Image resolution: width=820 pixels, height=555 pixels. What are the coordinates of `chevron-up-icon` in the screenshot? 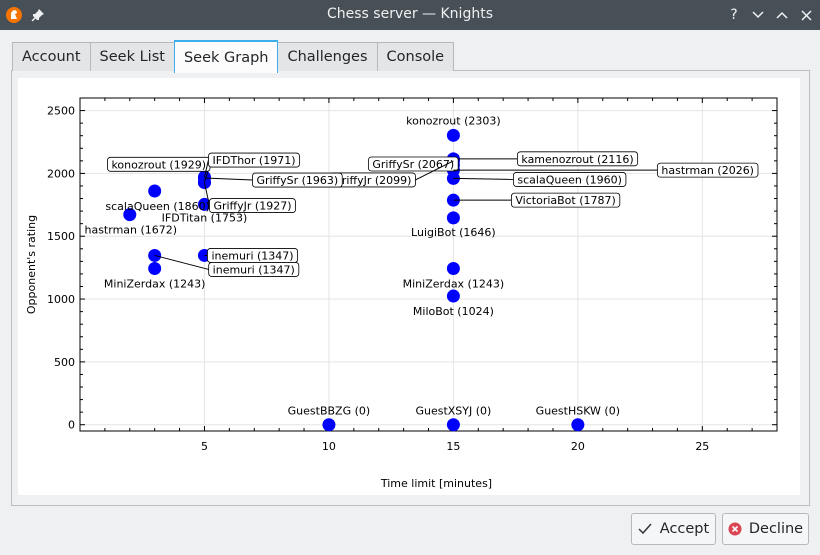 It's located at (782, 15).